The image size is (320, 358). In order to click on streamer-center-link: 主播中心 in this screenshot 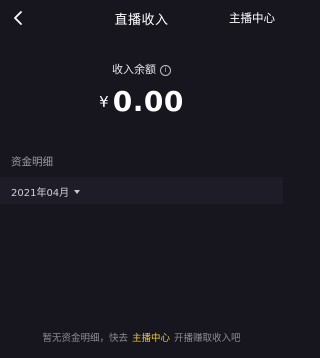, I will do `click(252, 18)`.